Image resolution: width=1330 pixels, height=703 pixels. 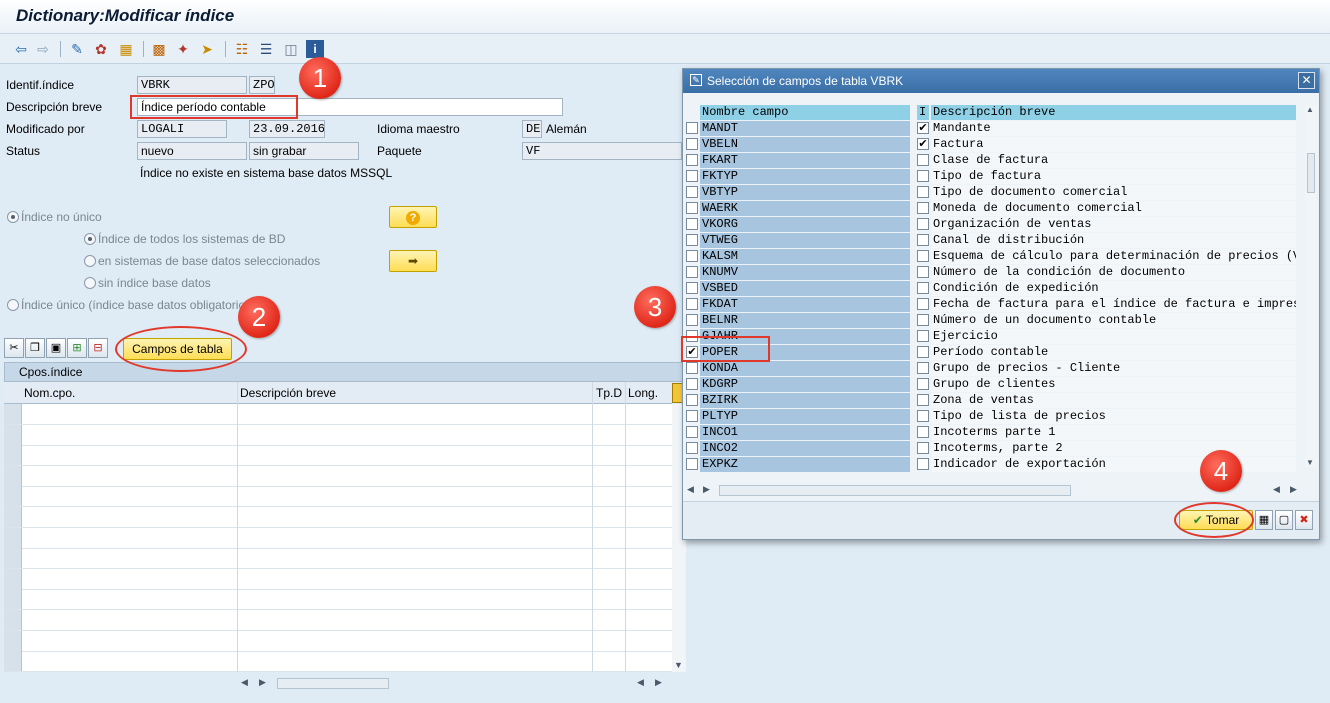 I want to click on dialog-field-row: BZIRK Zona de ventas, so click(x=993, y=401).